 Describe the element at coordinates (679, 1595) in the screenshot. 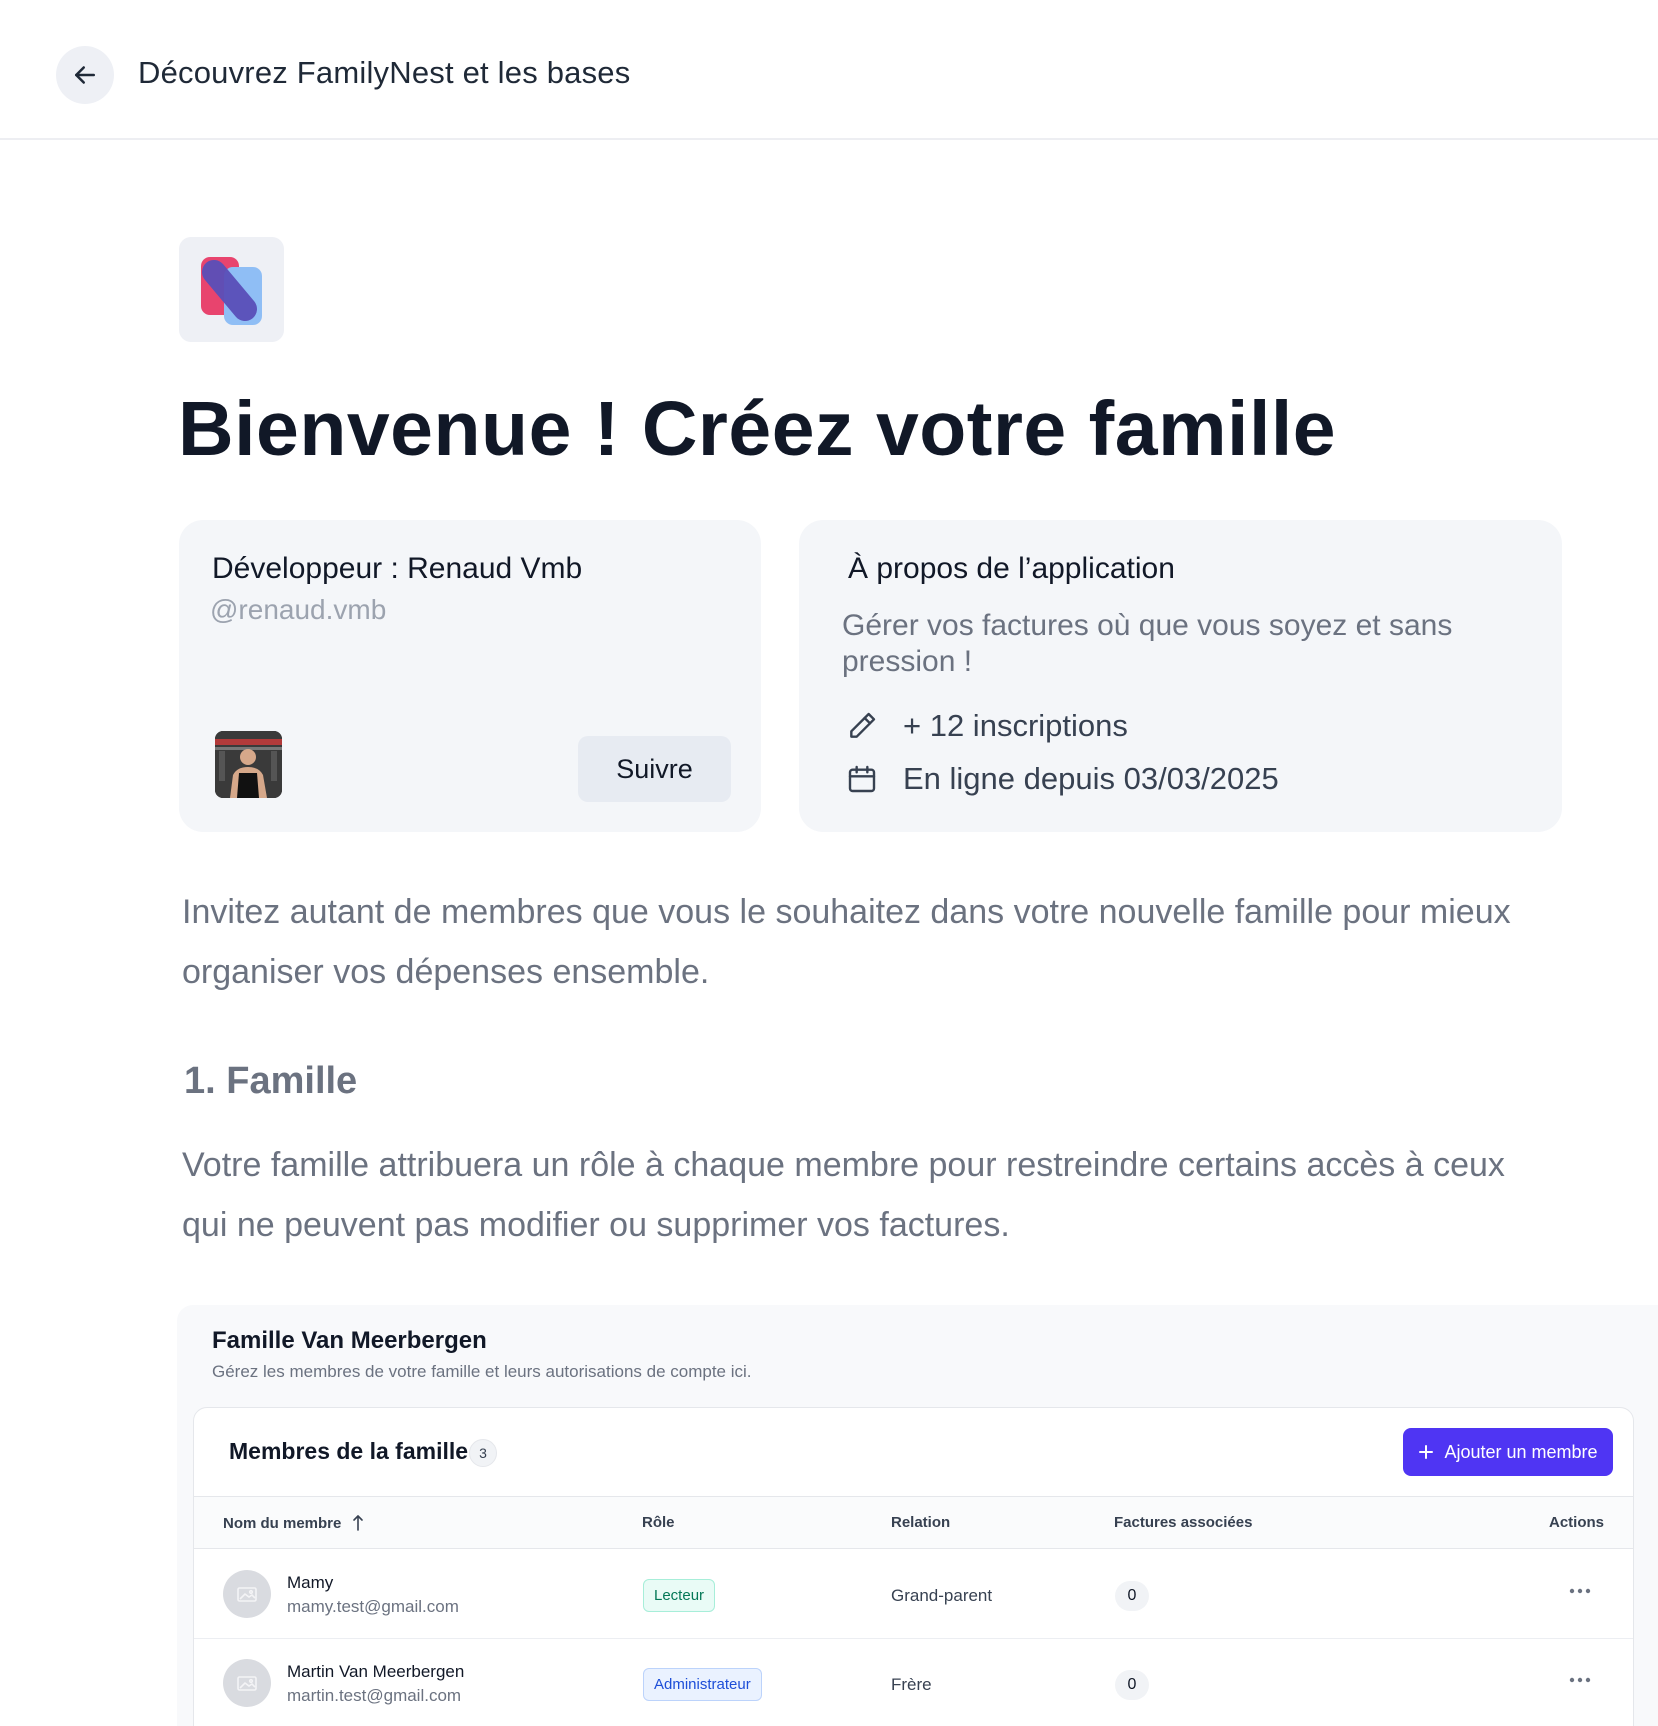

I see `role-badge: Lecteur` at that location.